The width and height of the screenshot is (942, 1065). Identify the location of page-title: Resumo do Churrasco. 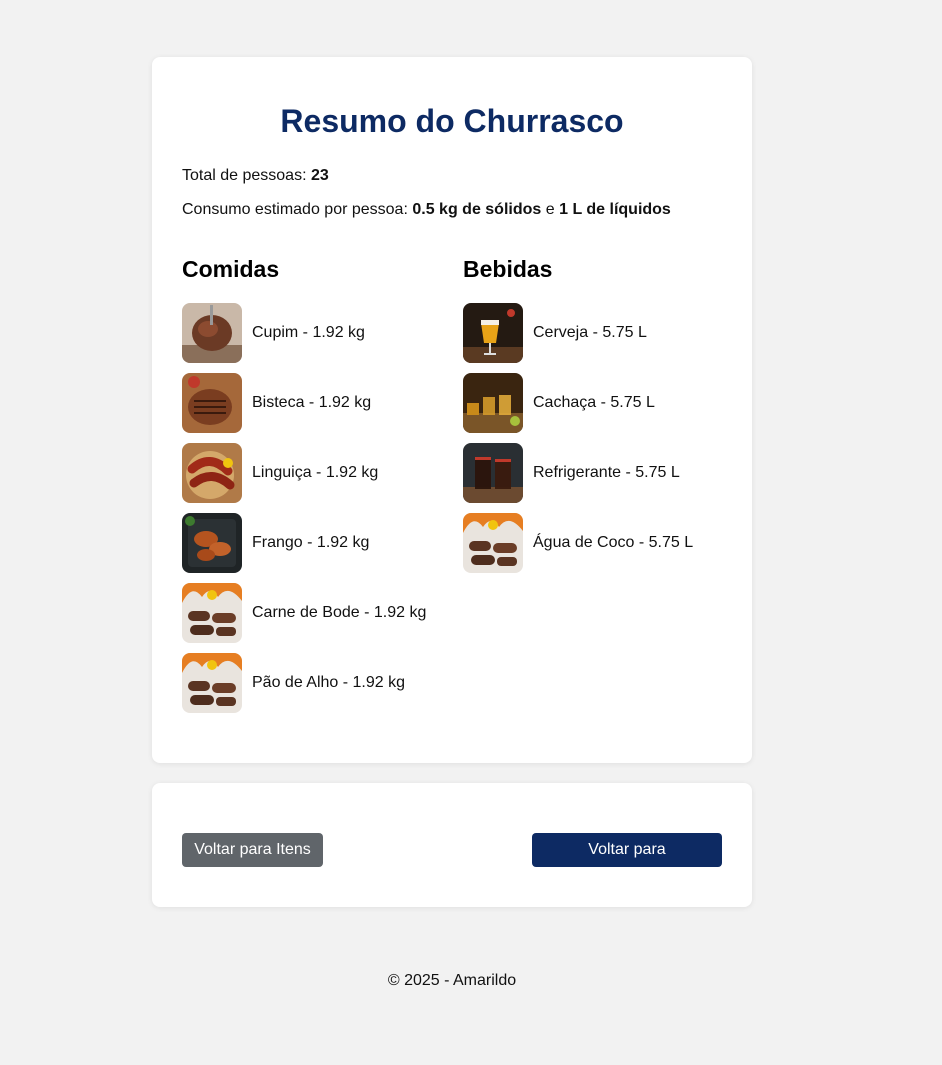
(452, 121).